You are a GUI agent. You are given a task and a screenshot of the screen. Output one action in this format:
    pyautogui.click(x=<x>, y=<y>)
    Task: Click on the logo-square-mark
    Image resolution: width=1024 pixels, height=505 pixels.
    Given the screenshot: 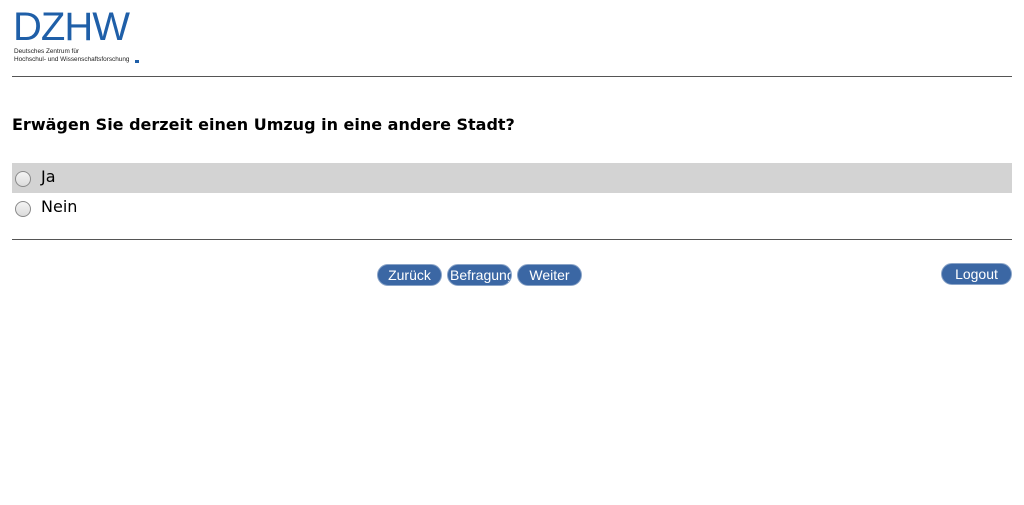 What is the action you would take?
    pyautogui.click(x=137, y=61)
    